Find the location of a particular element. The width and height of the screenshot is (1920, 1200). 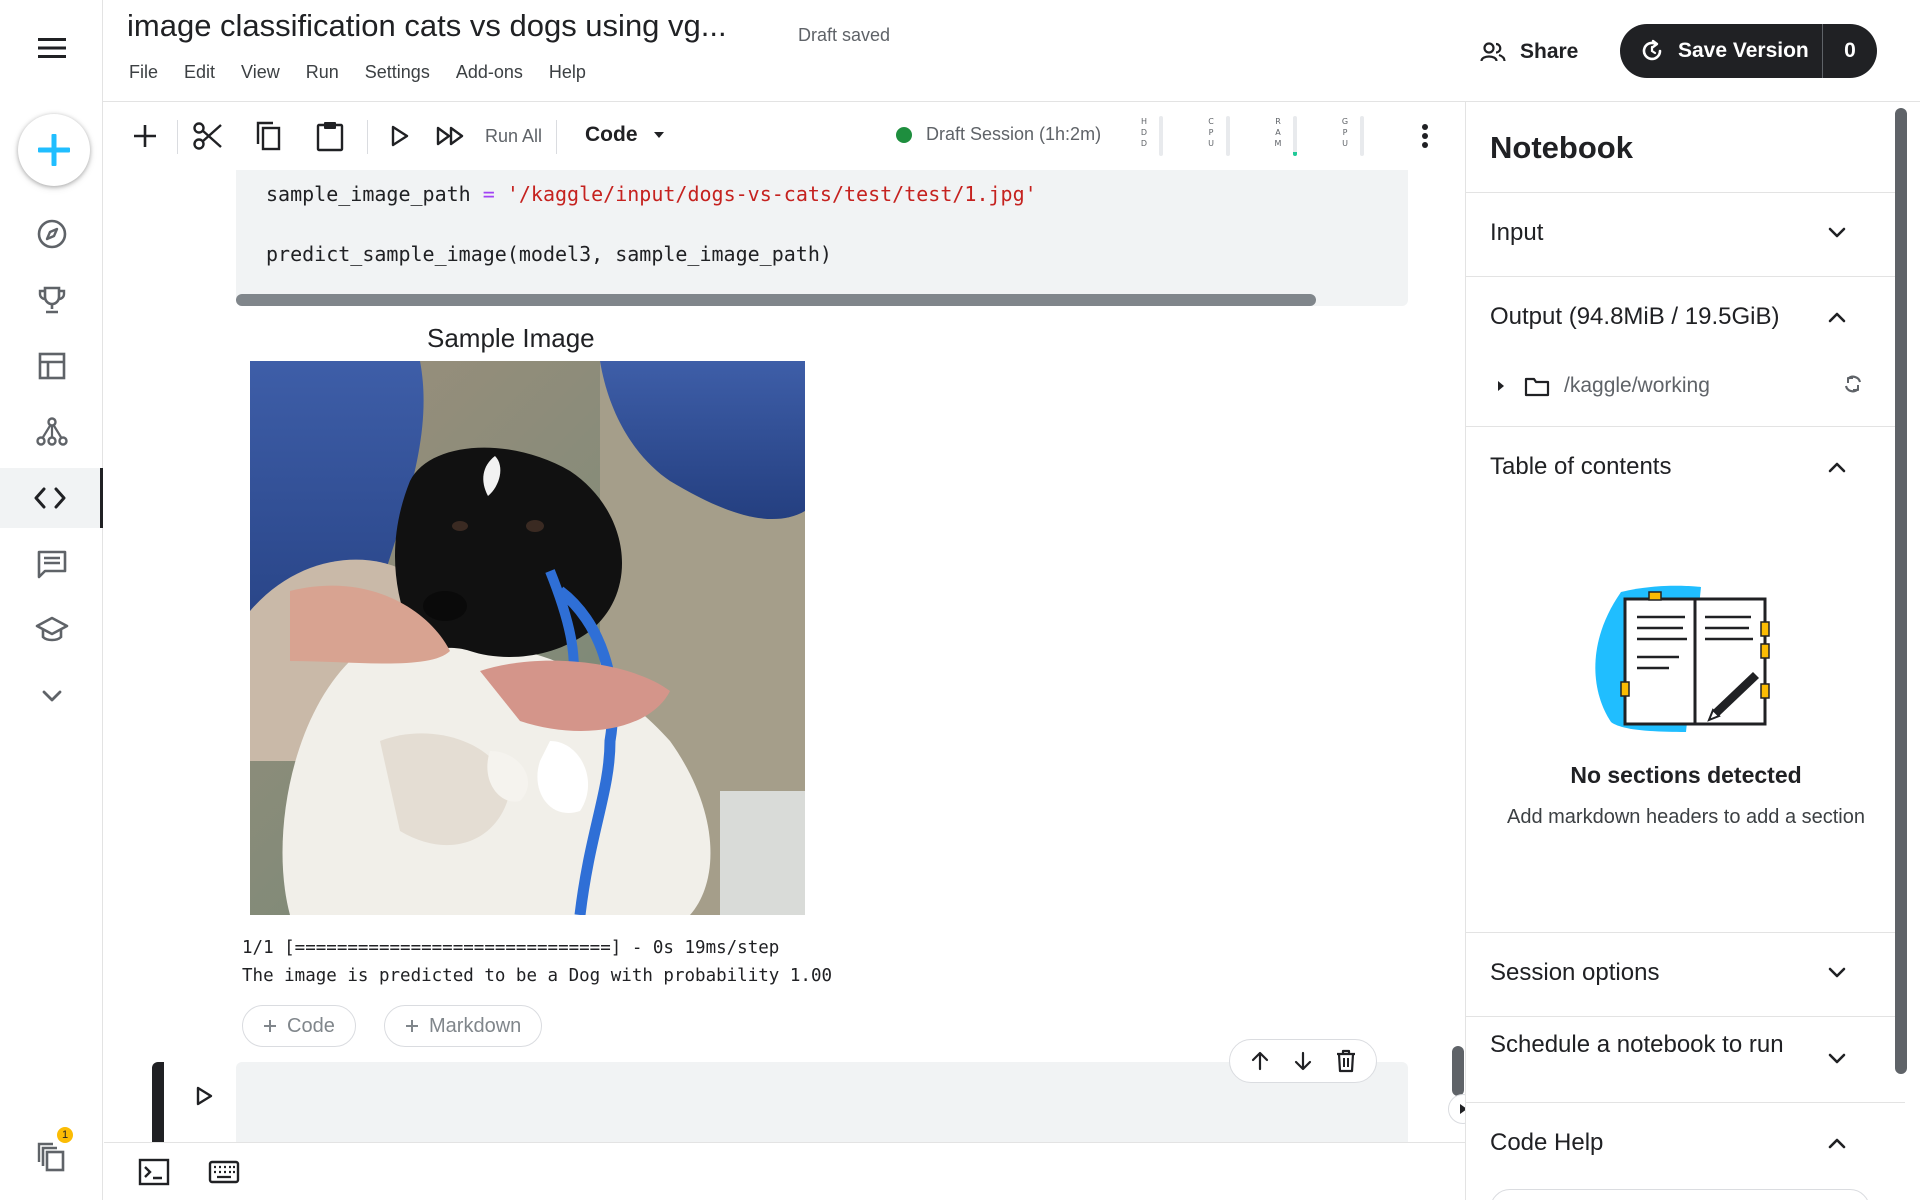

sample-dog-image is located at coordinates (527, 638).